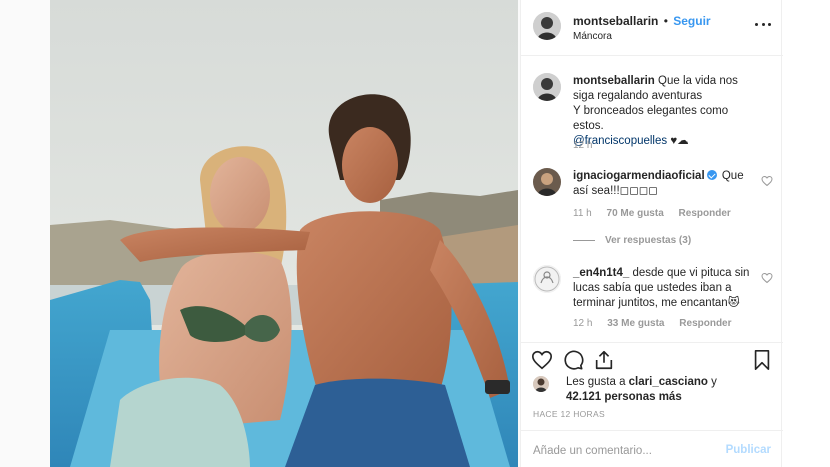 This screenshot has width=830, height=467. Describe the element at coordinates (632, 240) in the screenshot. I see `view-replies-button: Ver respuestas (3)` at that location.